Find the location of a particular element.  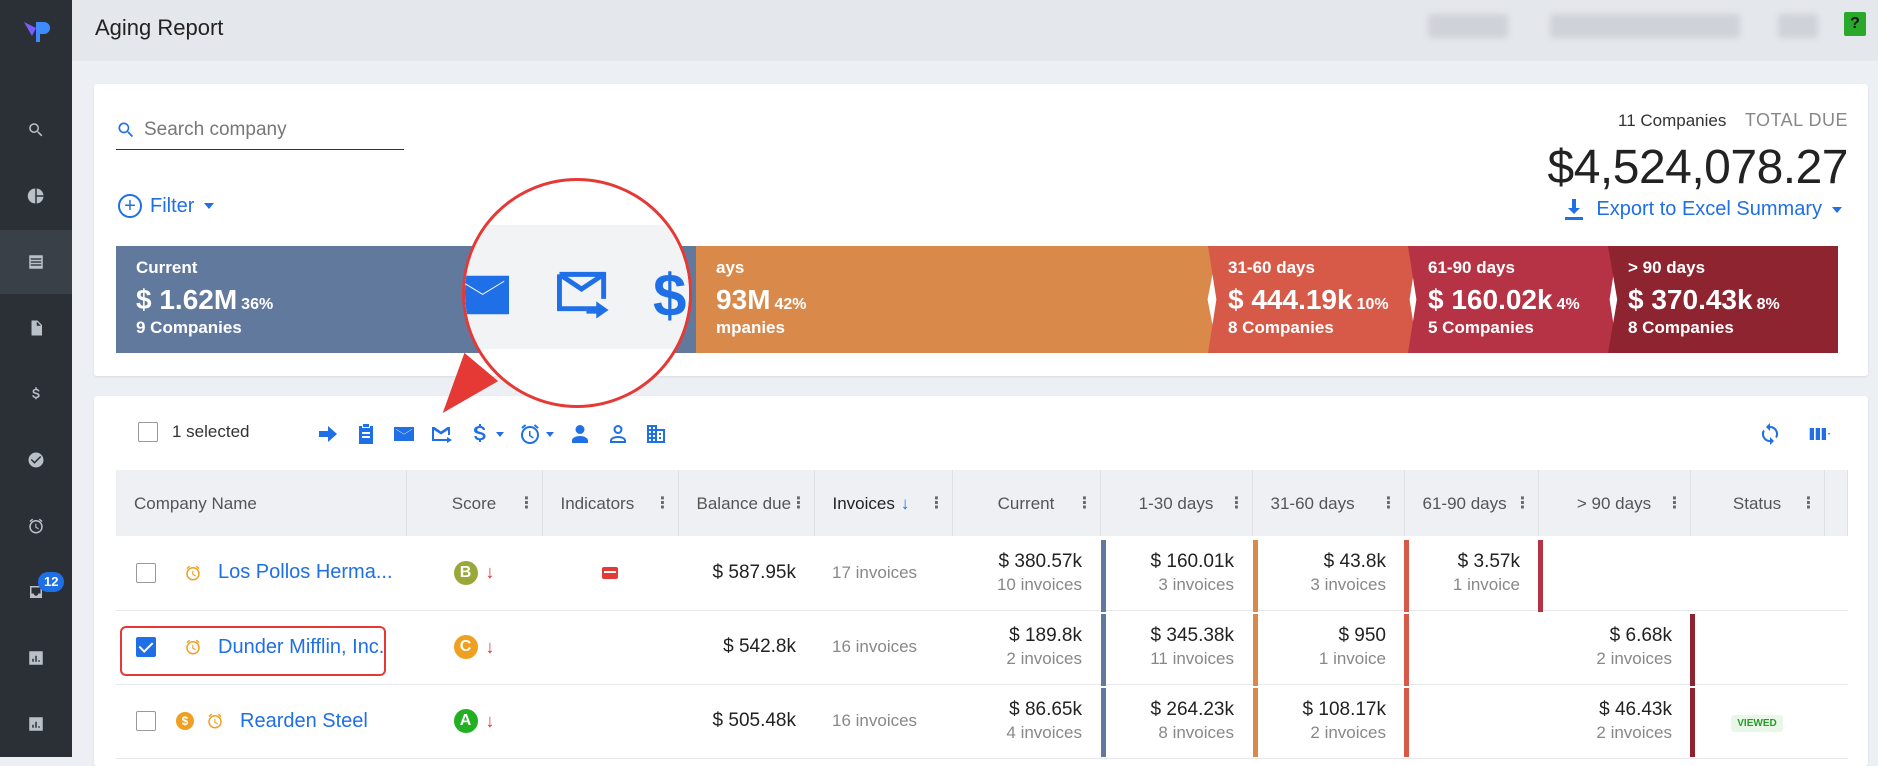

d1-30-cell: $ 160.01k 3 invoices is located at coordinates (1176, 573).